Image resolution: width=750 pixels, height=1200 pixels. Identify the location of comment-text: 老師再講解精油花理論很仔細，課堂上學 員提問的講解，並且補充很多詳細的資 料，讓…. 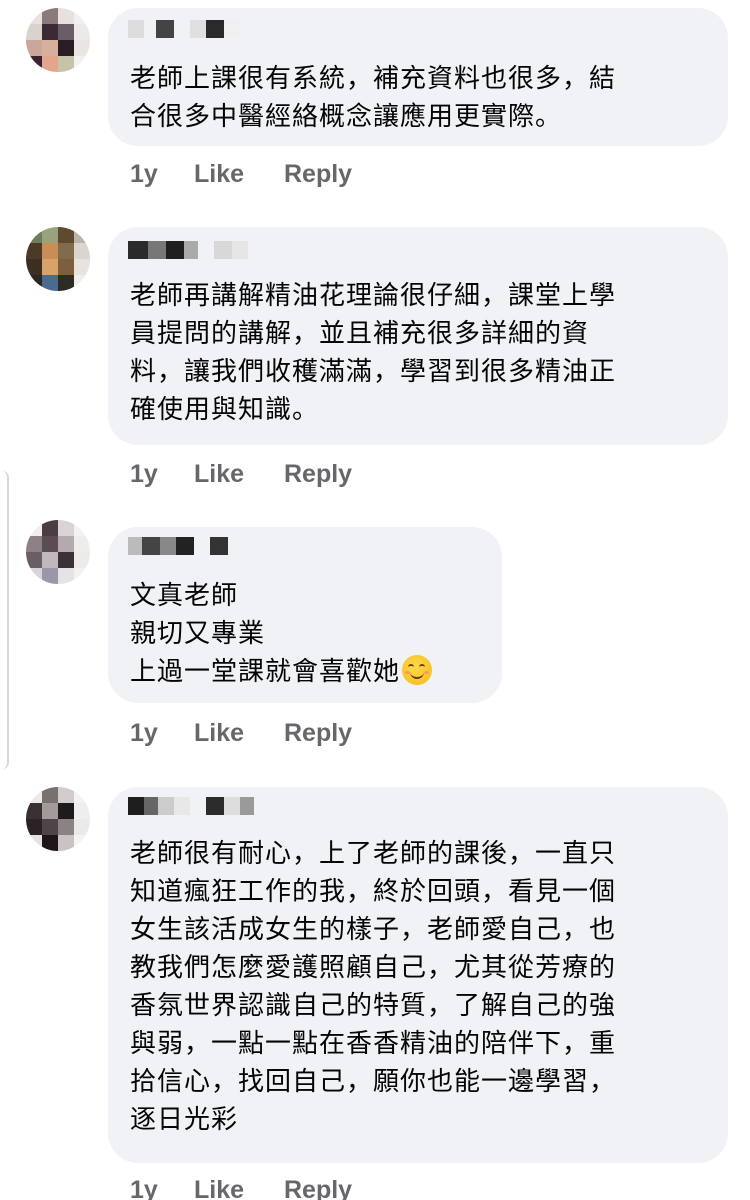
(373, 353).